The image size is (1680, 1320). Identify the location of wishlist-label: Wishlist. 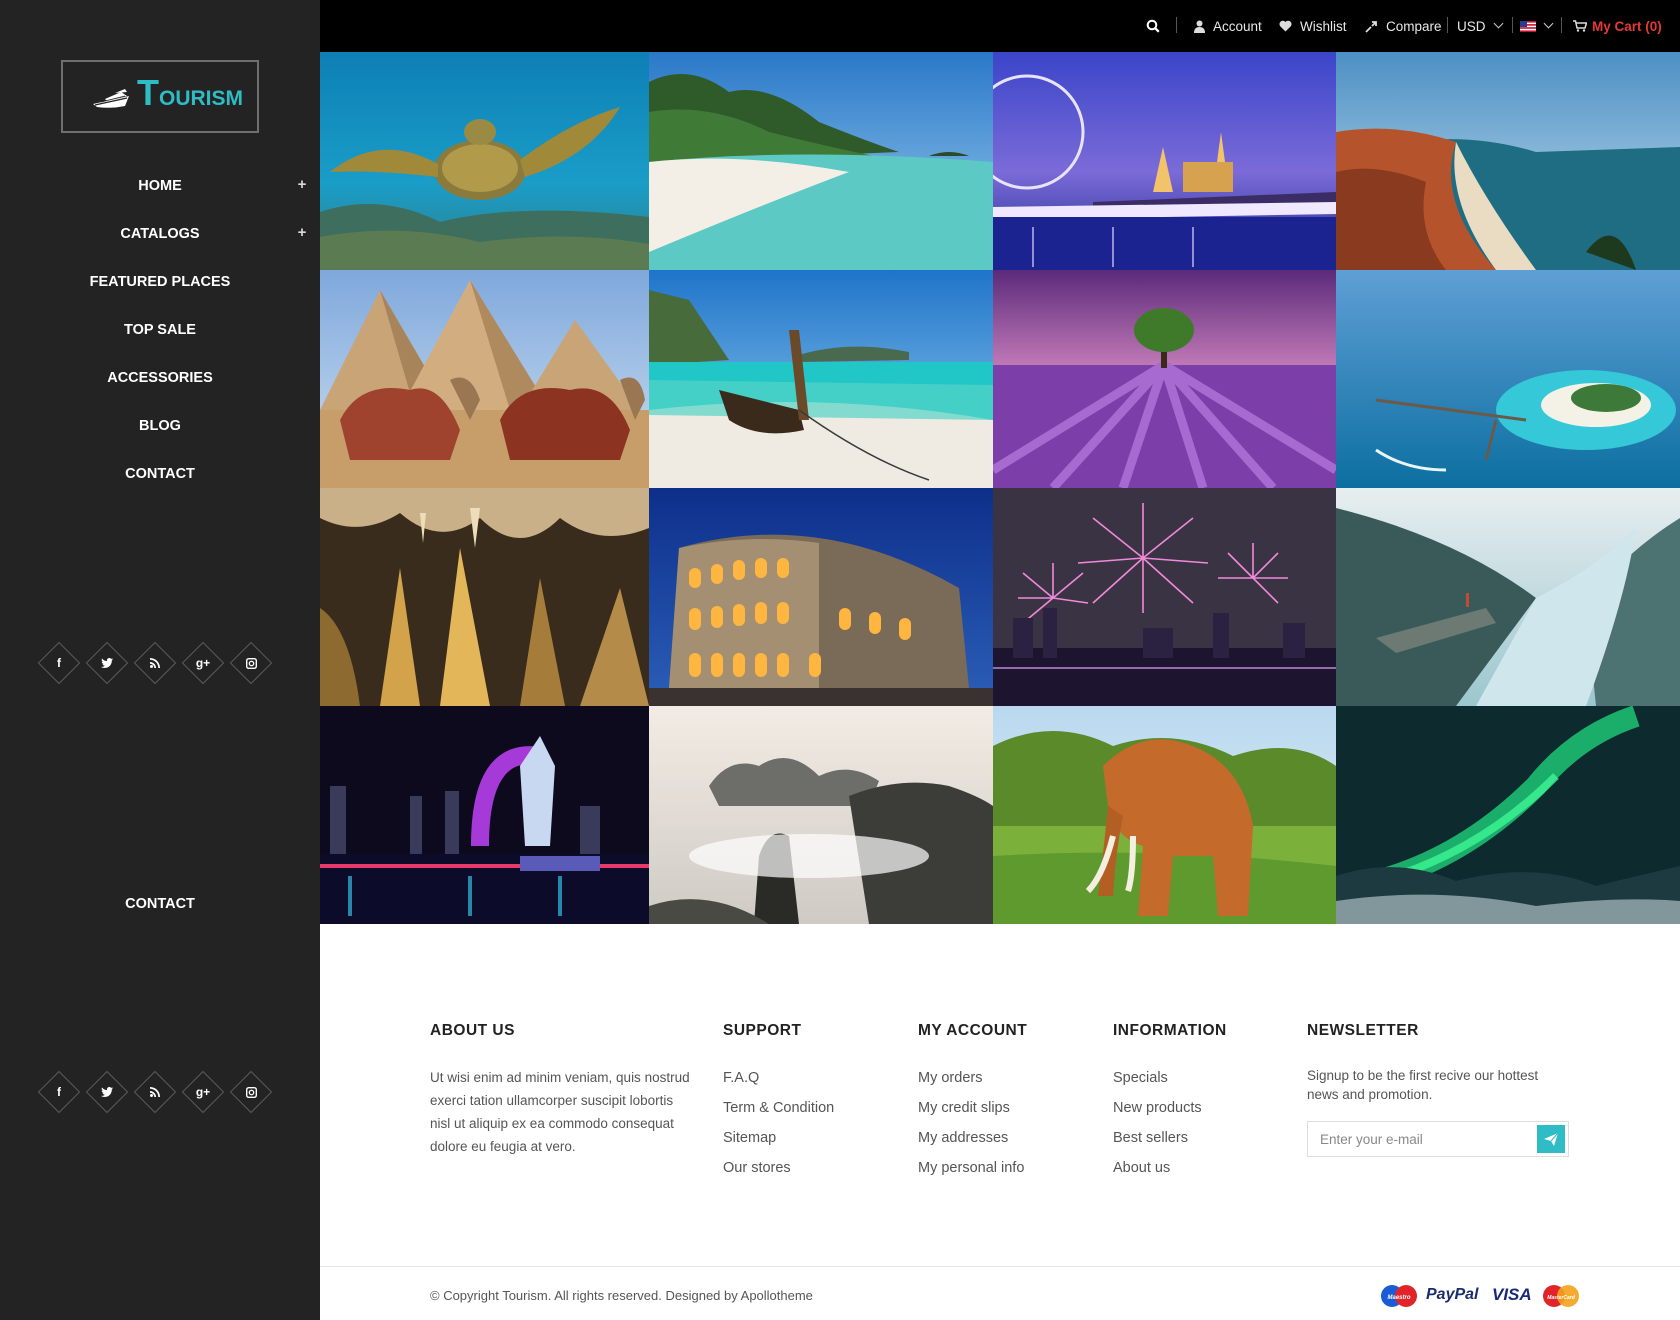
(1323, 26).